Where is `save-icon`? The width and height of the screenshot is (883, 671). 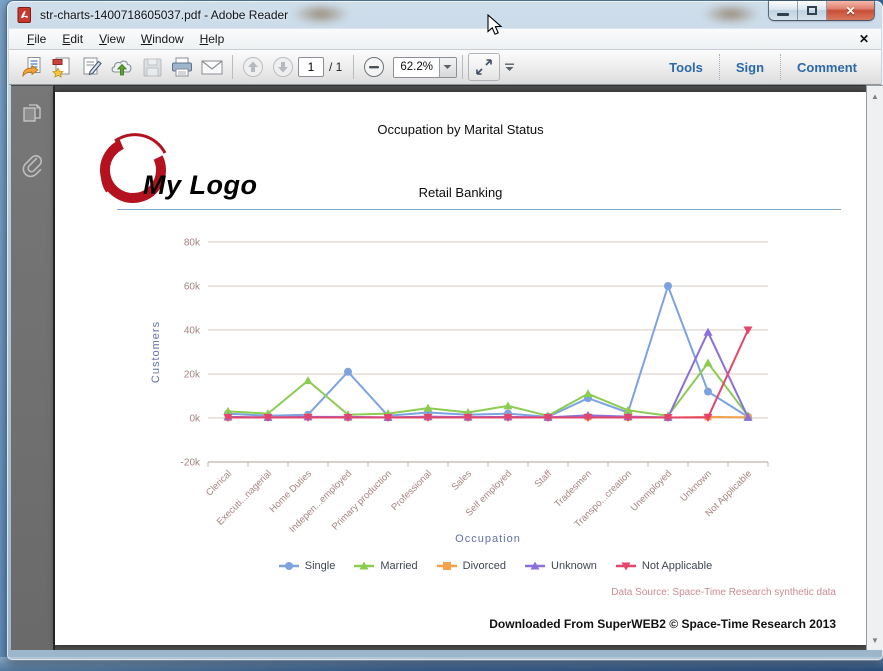
save-icon is located at coordinates (152, 67).